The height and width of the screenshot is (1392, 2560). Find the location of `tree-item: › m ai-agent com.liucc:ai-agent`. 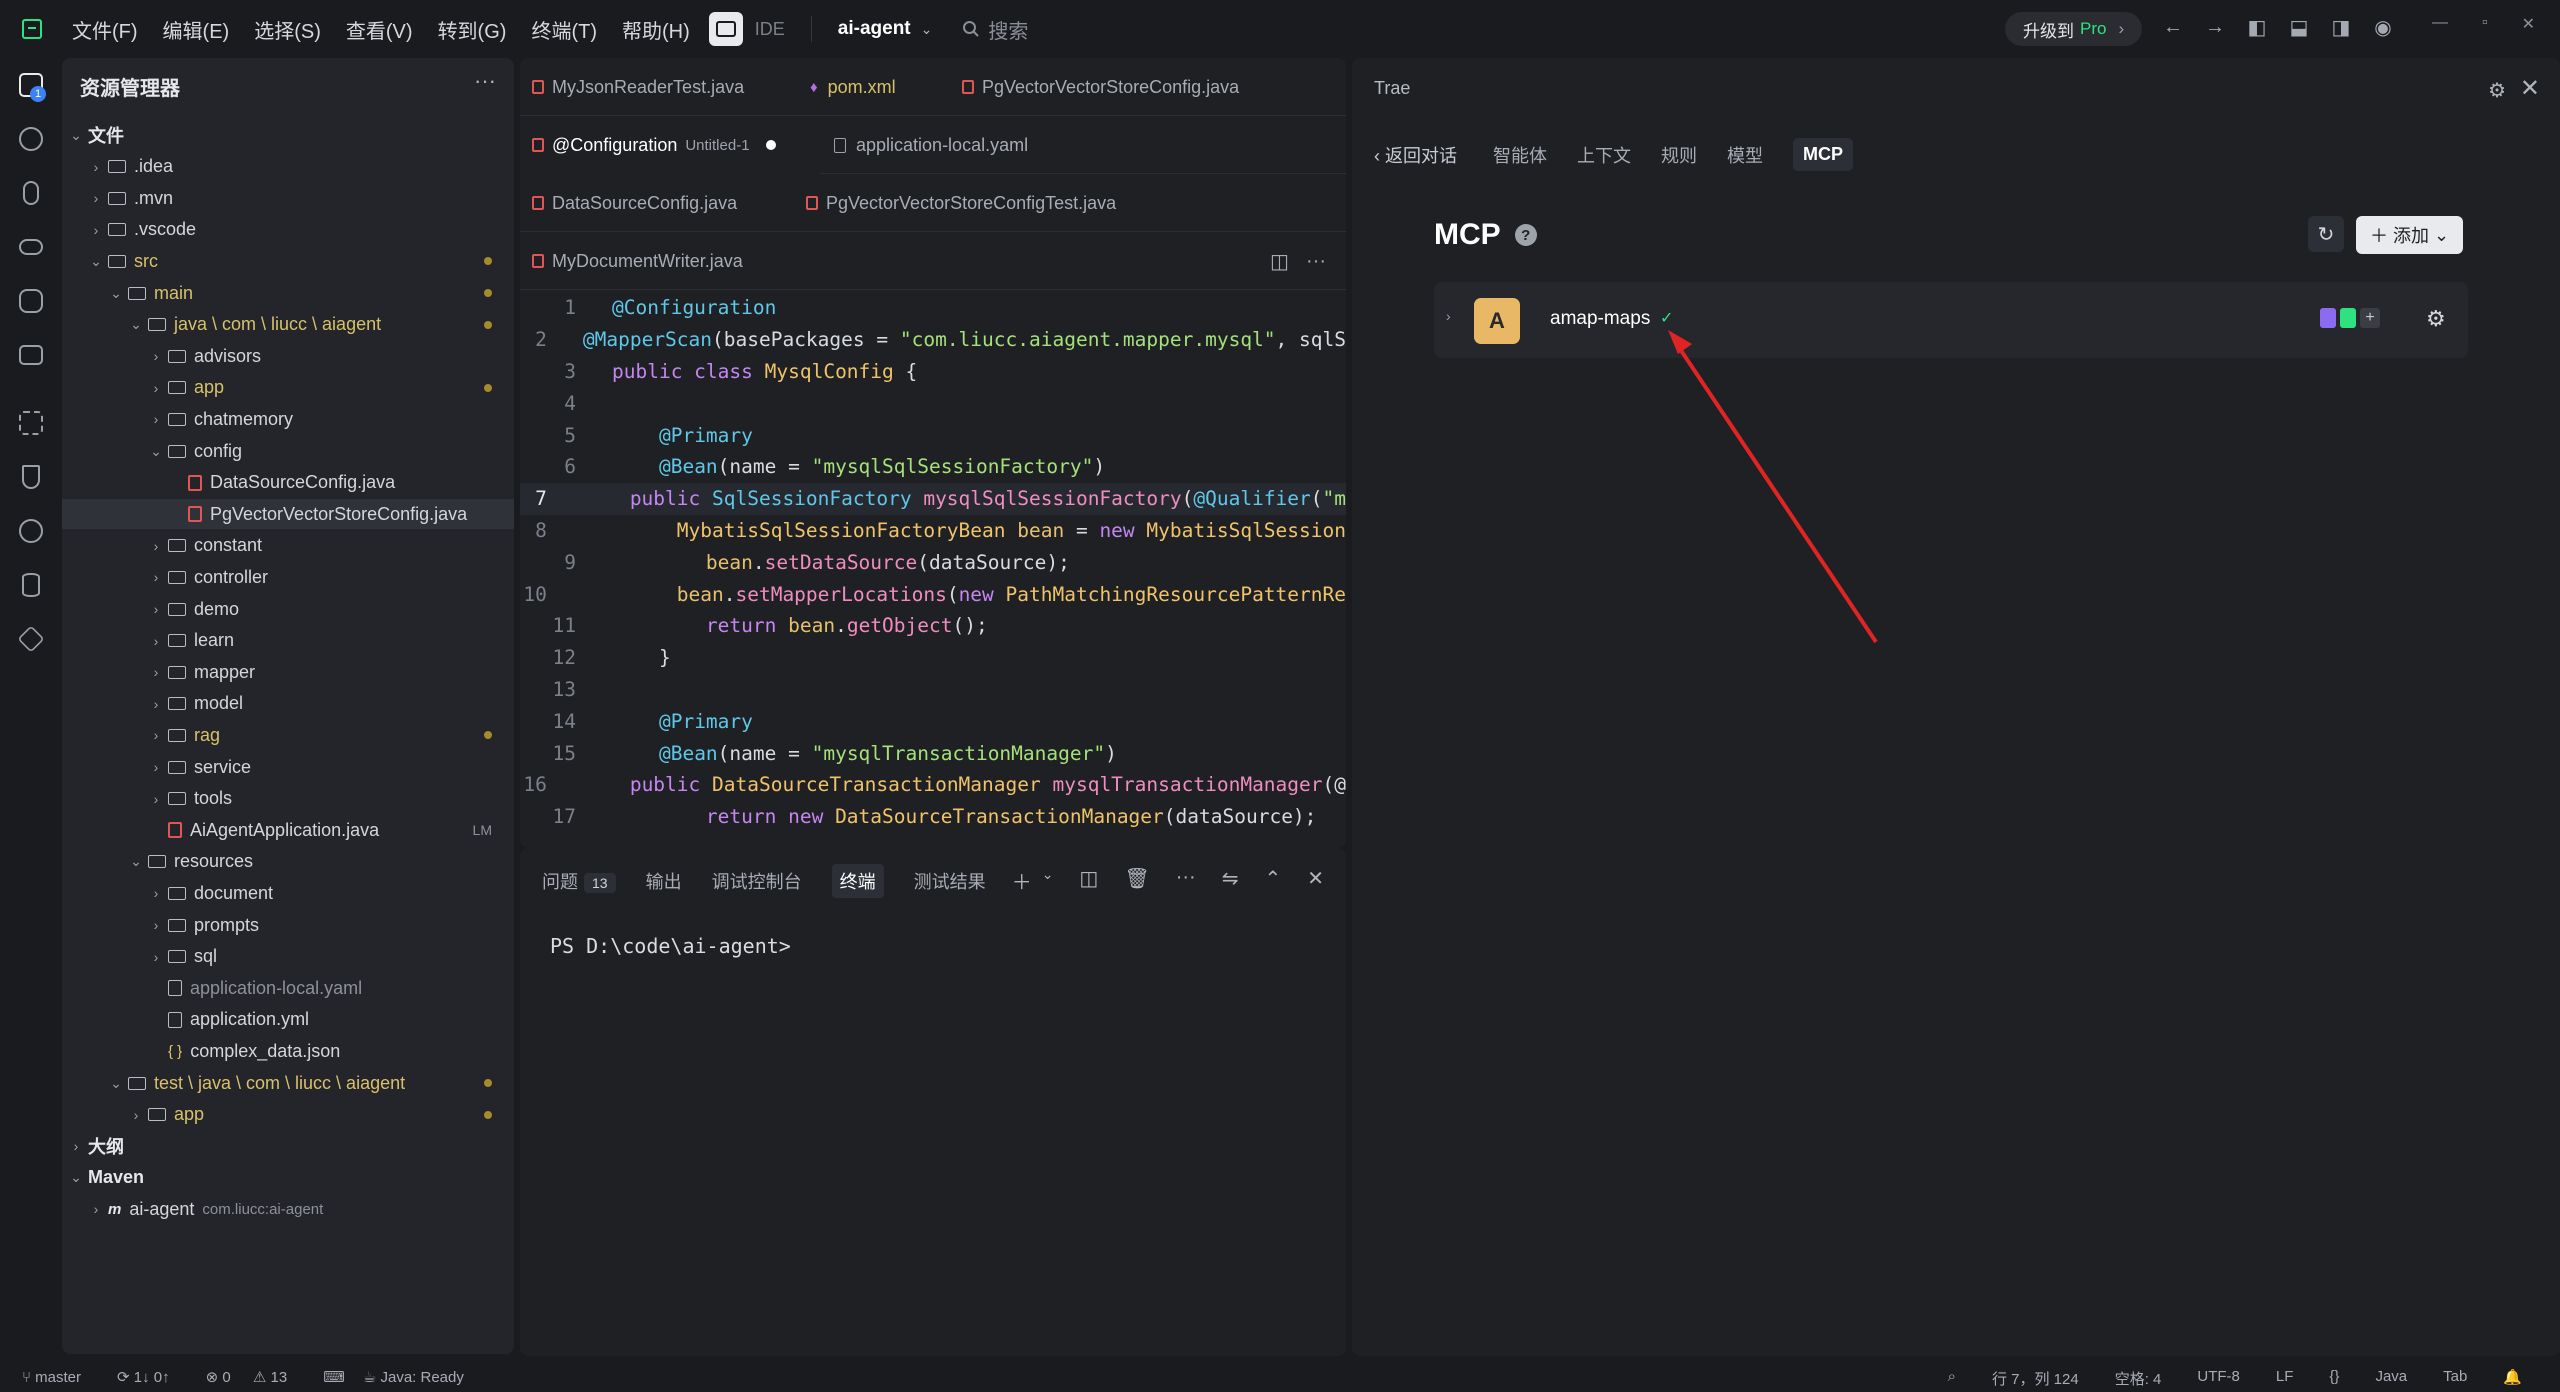

tree-item: › m ai-agent com.liucc:ai-agent is located at coordinates (288, 1209).